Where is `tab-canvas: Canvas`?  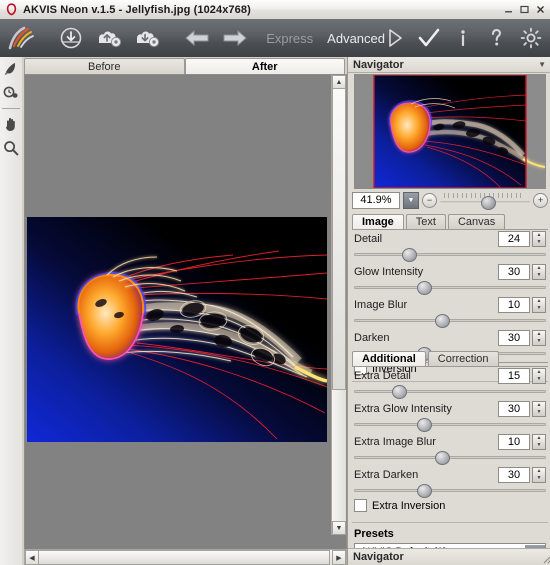 tab-canvas: Canvas is located at coordinates (476, 221).